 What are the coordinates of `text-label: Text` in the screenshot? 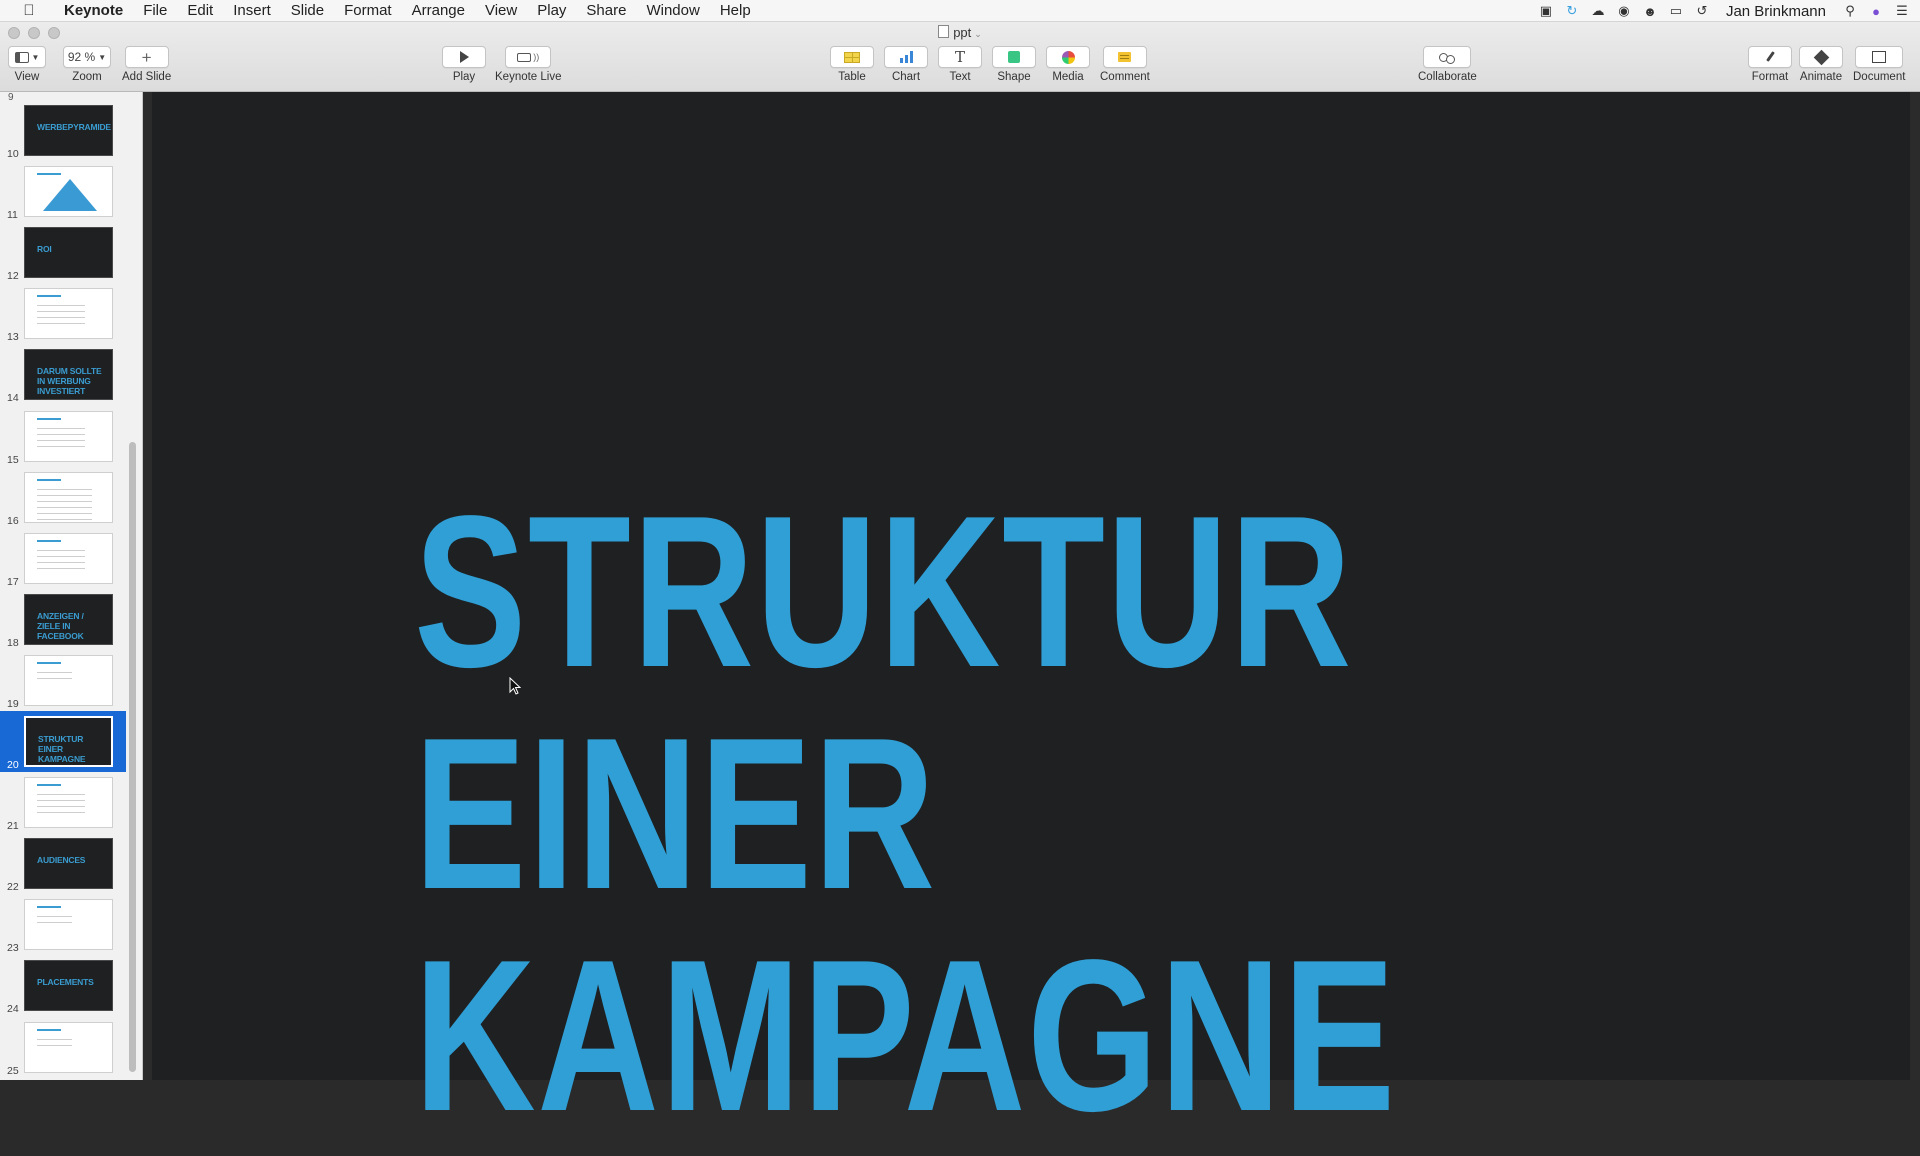 It's located at (960, 77).